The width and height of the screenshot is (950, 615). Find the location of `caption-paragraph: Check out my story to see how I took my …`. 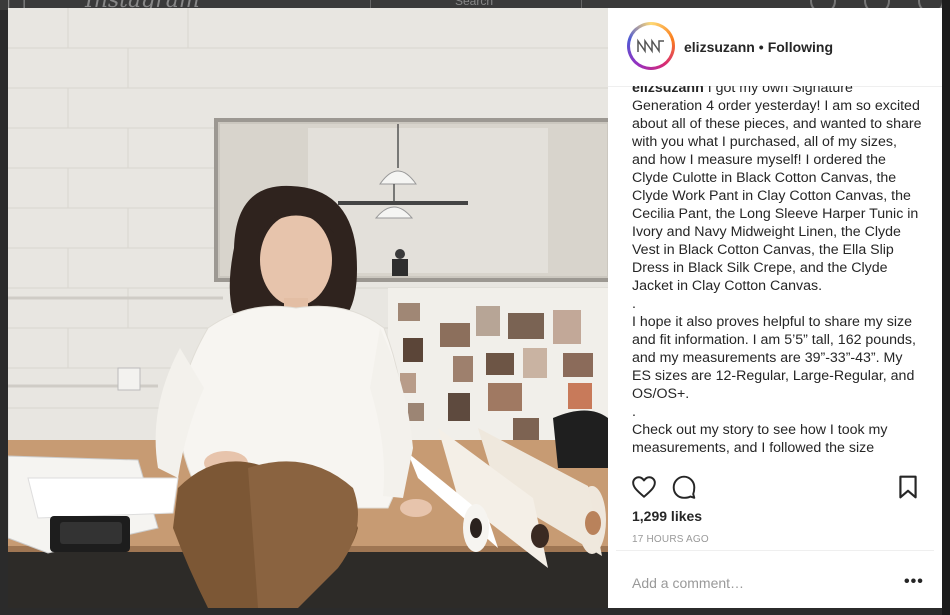

caption-paragraph: Check out my story to see how I took my … is located at coordinates (760, 439).